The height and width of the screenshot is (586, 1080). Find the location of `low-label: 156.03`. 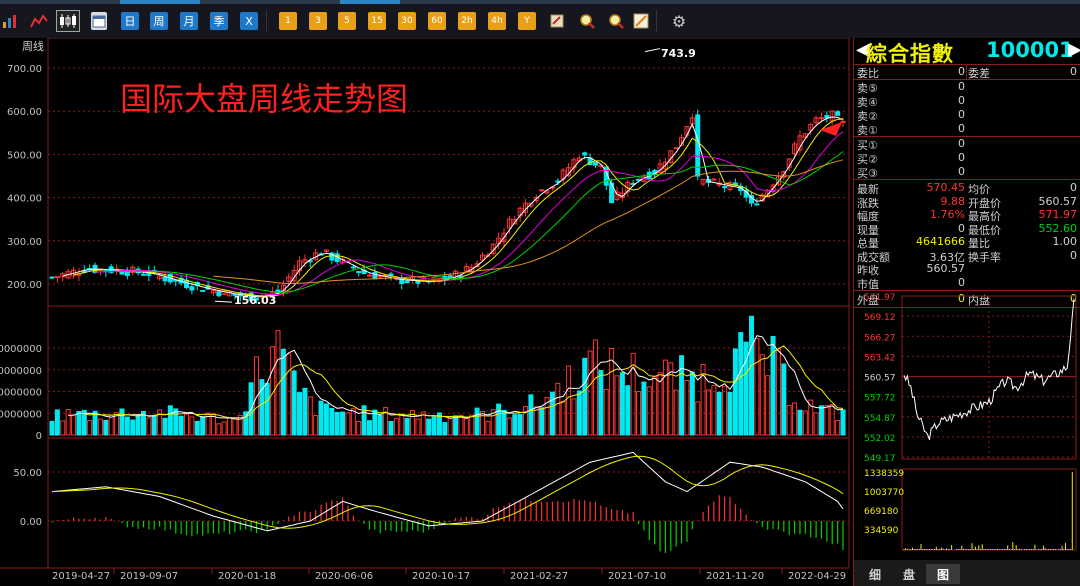

low-label: 156.03 is located at coordinates (255, 300).